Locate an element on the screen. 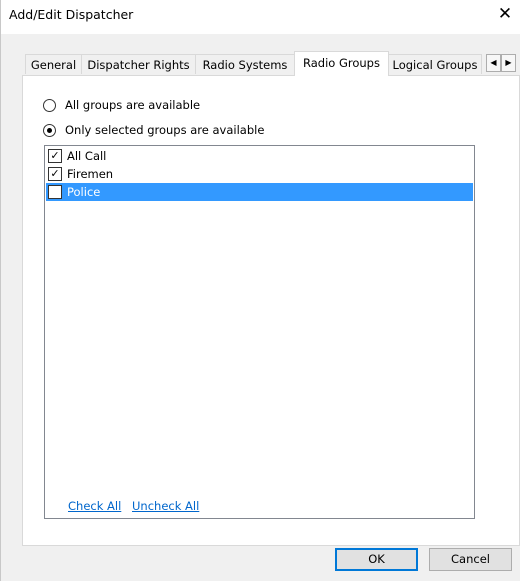 This screenshot has height=581, width=520. radio-checked-icon is located at coordinates (49, 130).